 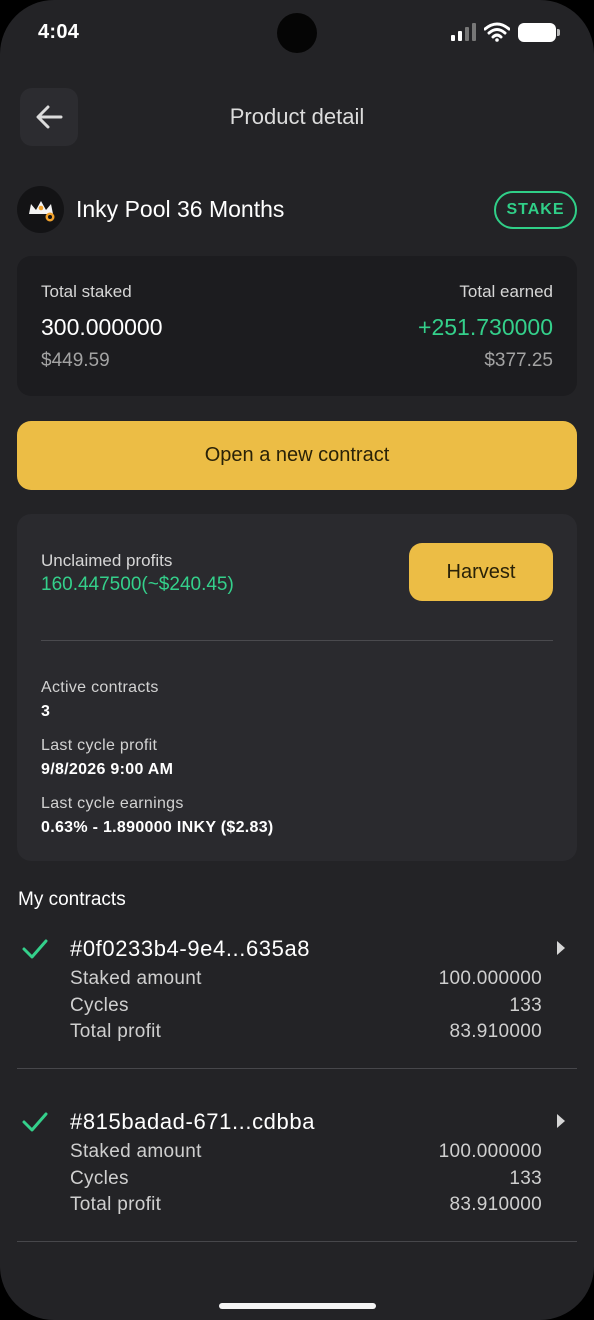 I want to click on status-time: 4:04, so click(x=59, y=32).